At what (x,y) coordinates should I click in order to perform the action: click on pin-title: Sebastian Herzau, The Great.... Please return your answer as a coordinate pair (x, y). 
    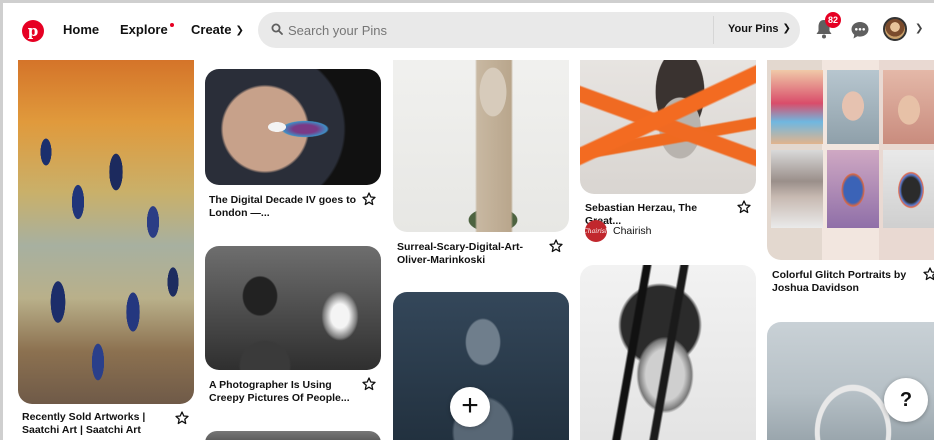
    Looking at the image, I should click on (660, 215).